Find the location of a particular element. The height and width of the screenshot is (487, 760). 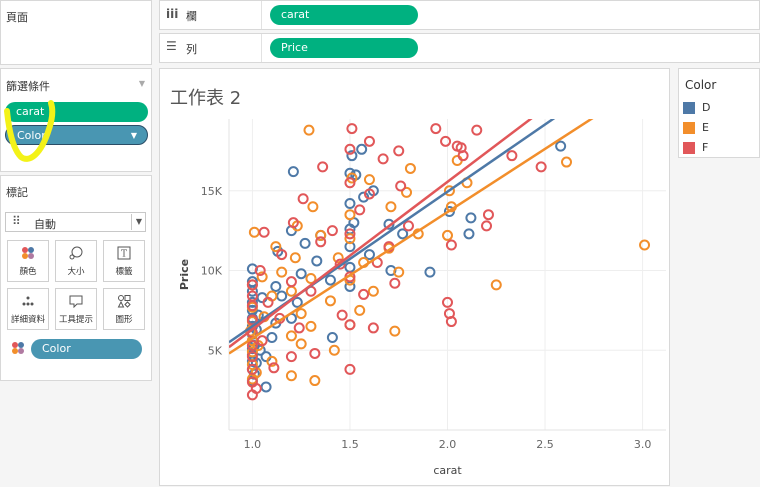

pages-card: 頁面 is located at coordinates (76, 32).